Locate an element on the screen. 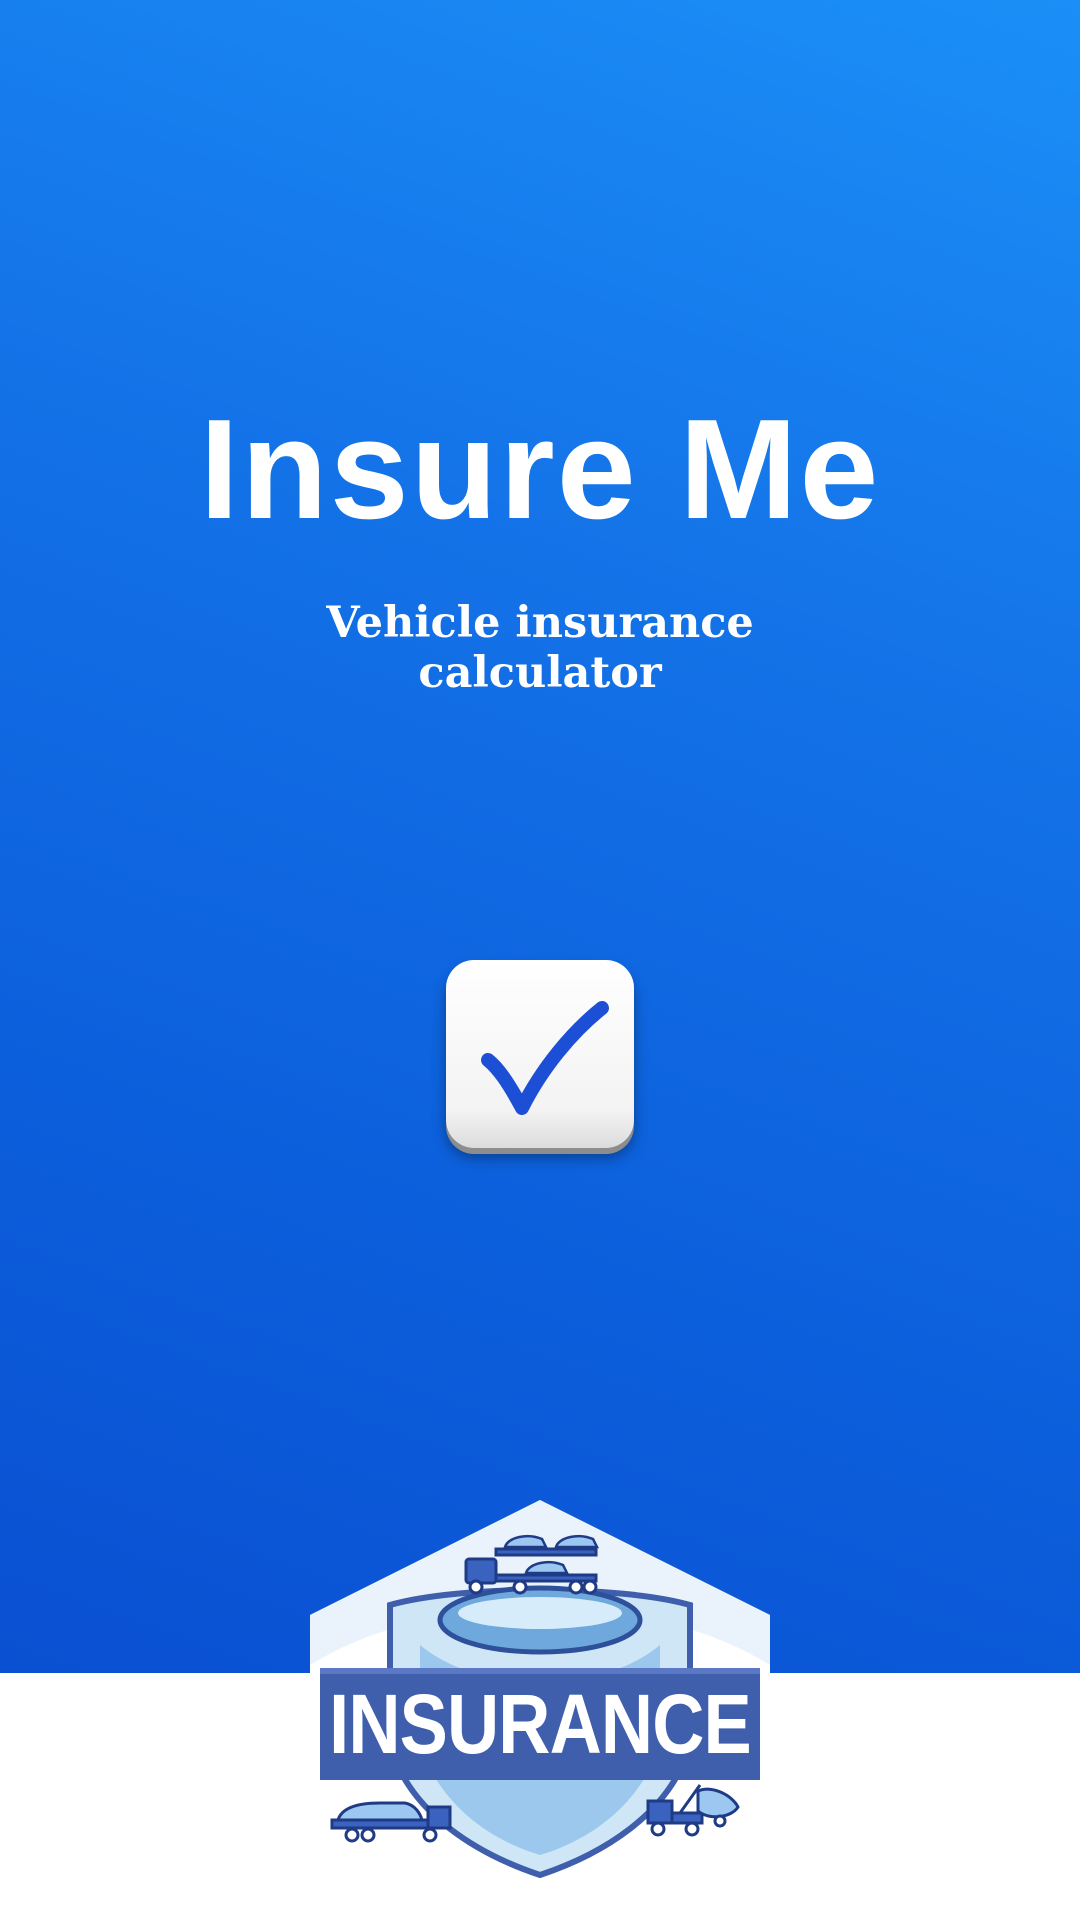 The width and height of the screenshot is (1080, 1920). insurance-badge-label: INSURANCE is located at coordinates (540, 1723).